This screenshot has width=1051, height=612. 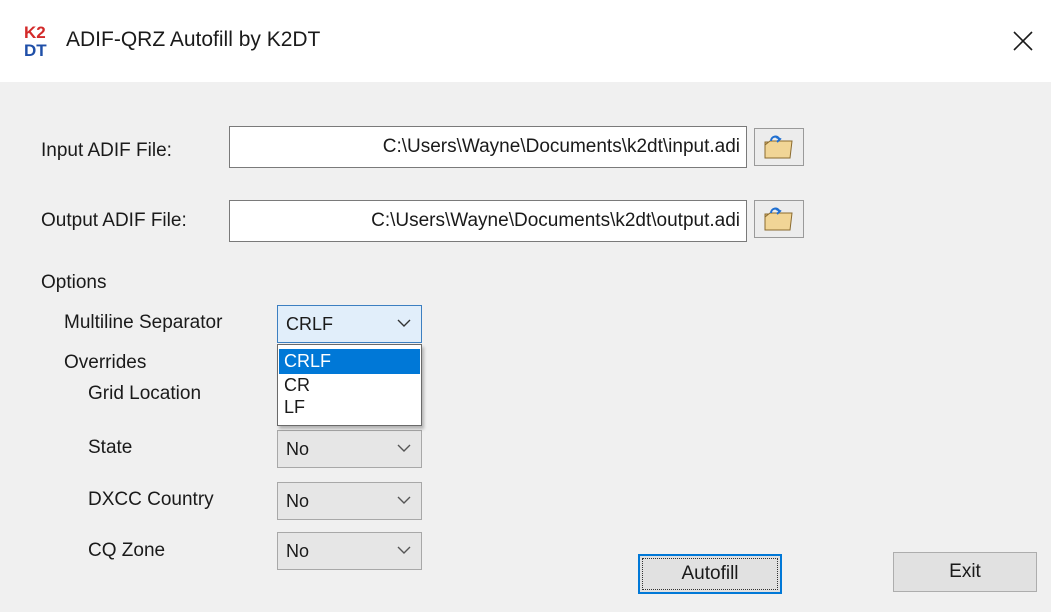 What do you see at coordinates (35, 50) in the screenshot?
I see `svg-text: DT` at bounding box center [35, 50].